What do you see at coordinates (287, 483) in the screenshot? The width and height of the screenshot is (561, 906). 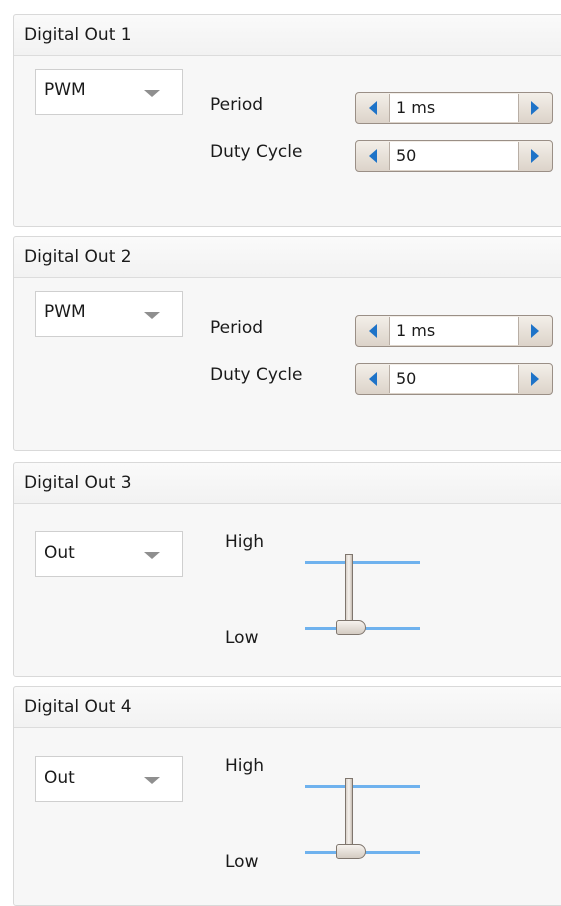 I see `panel-title: Digital Out 3` at bounding box center [287, 483].